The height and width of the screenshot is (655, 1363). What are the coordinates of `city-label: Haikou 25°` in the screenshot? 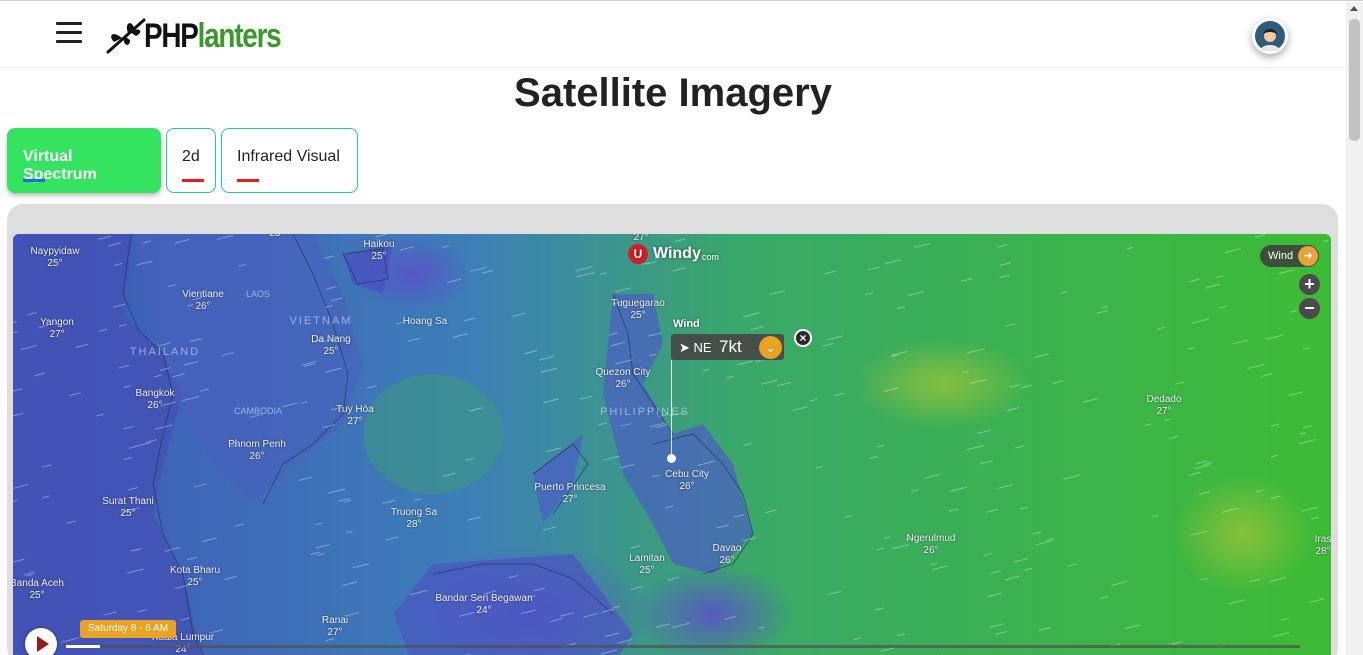 It's located at (378, 251).